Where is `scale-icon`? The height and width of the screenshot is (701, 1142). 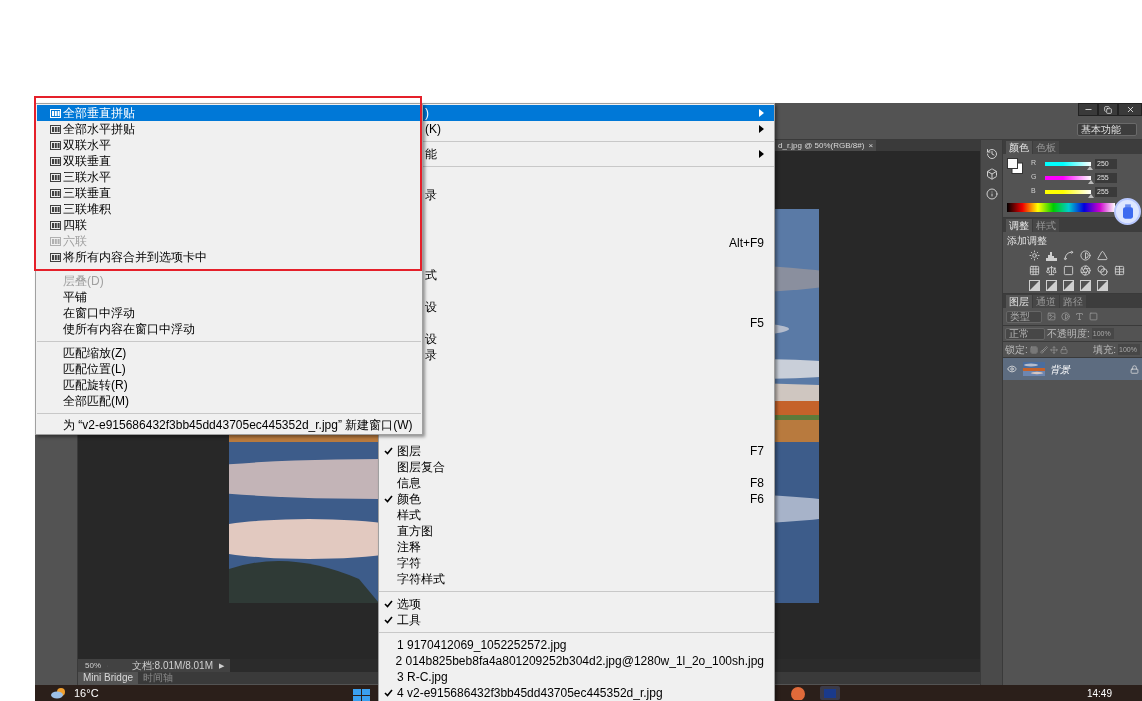 scale-icon is located at coordinates (1051, 270).